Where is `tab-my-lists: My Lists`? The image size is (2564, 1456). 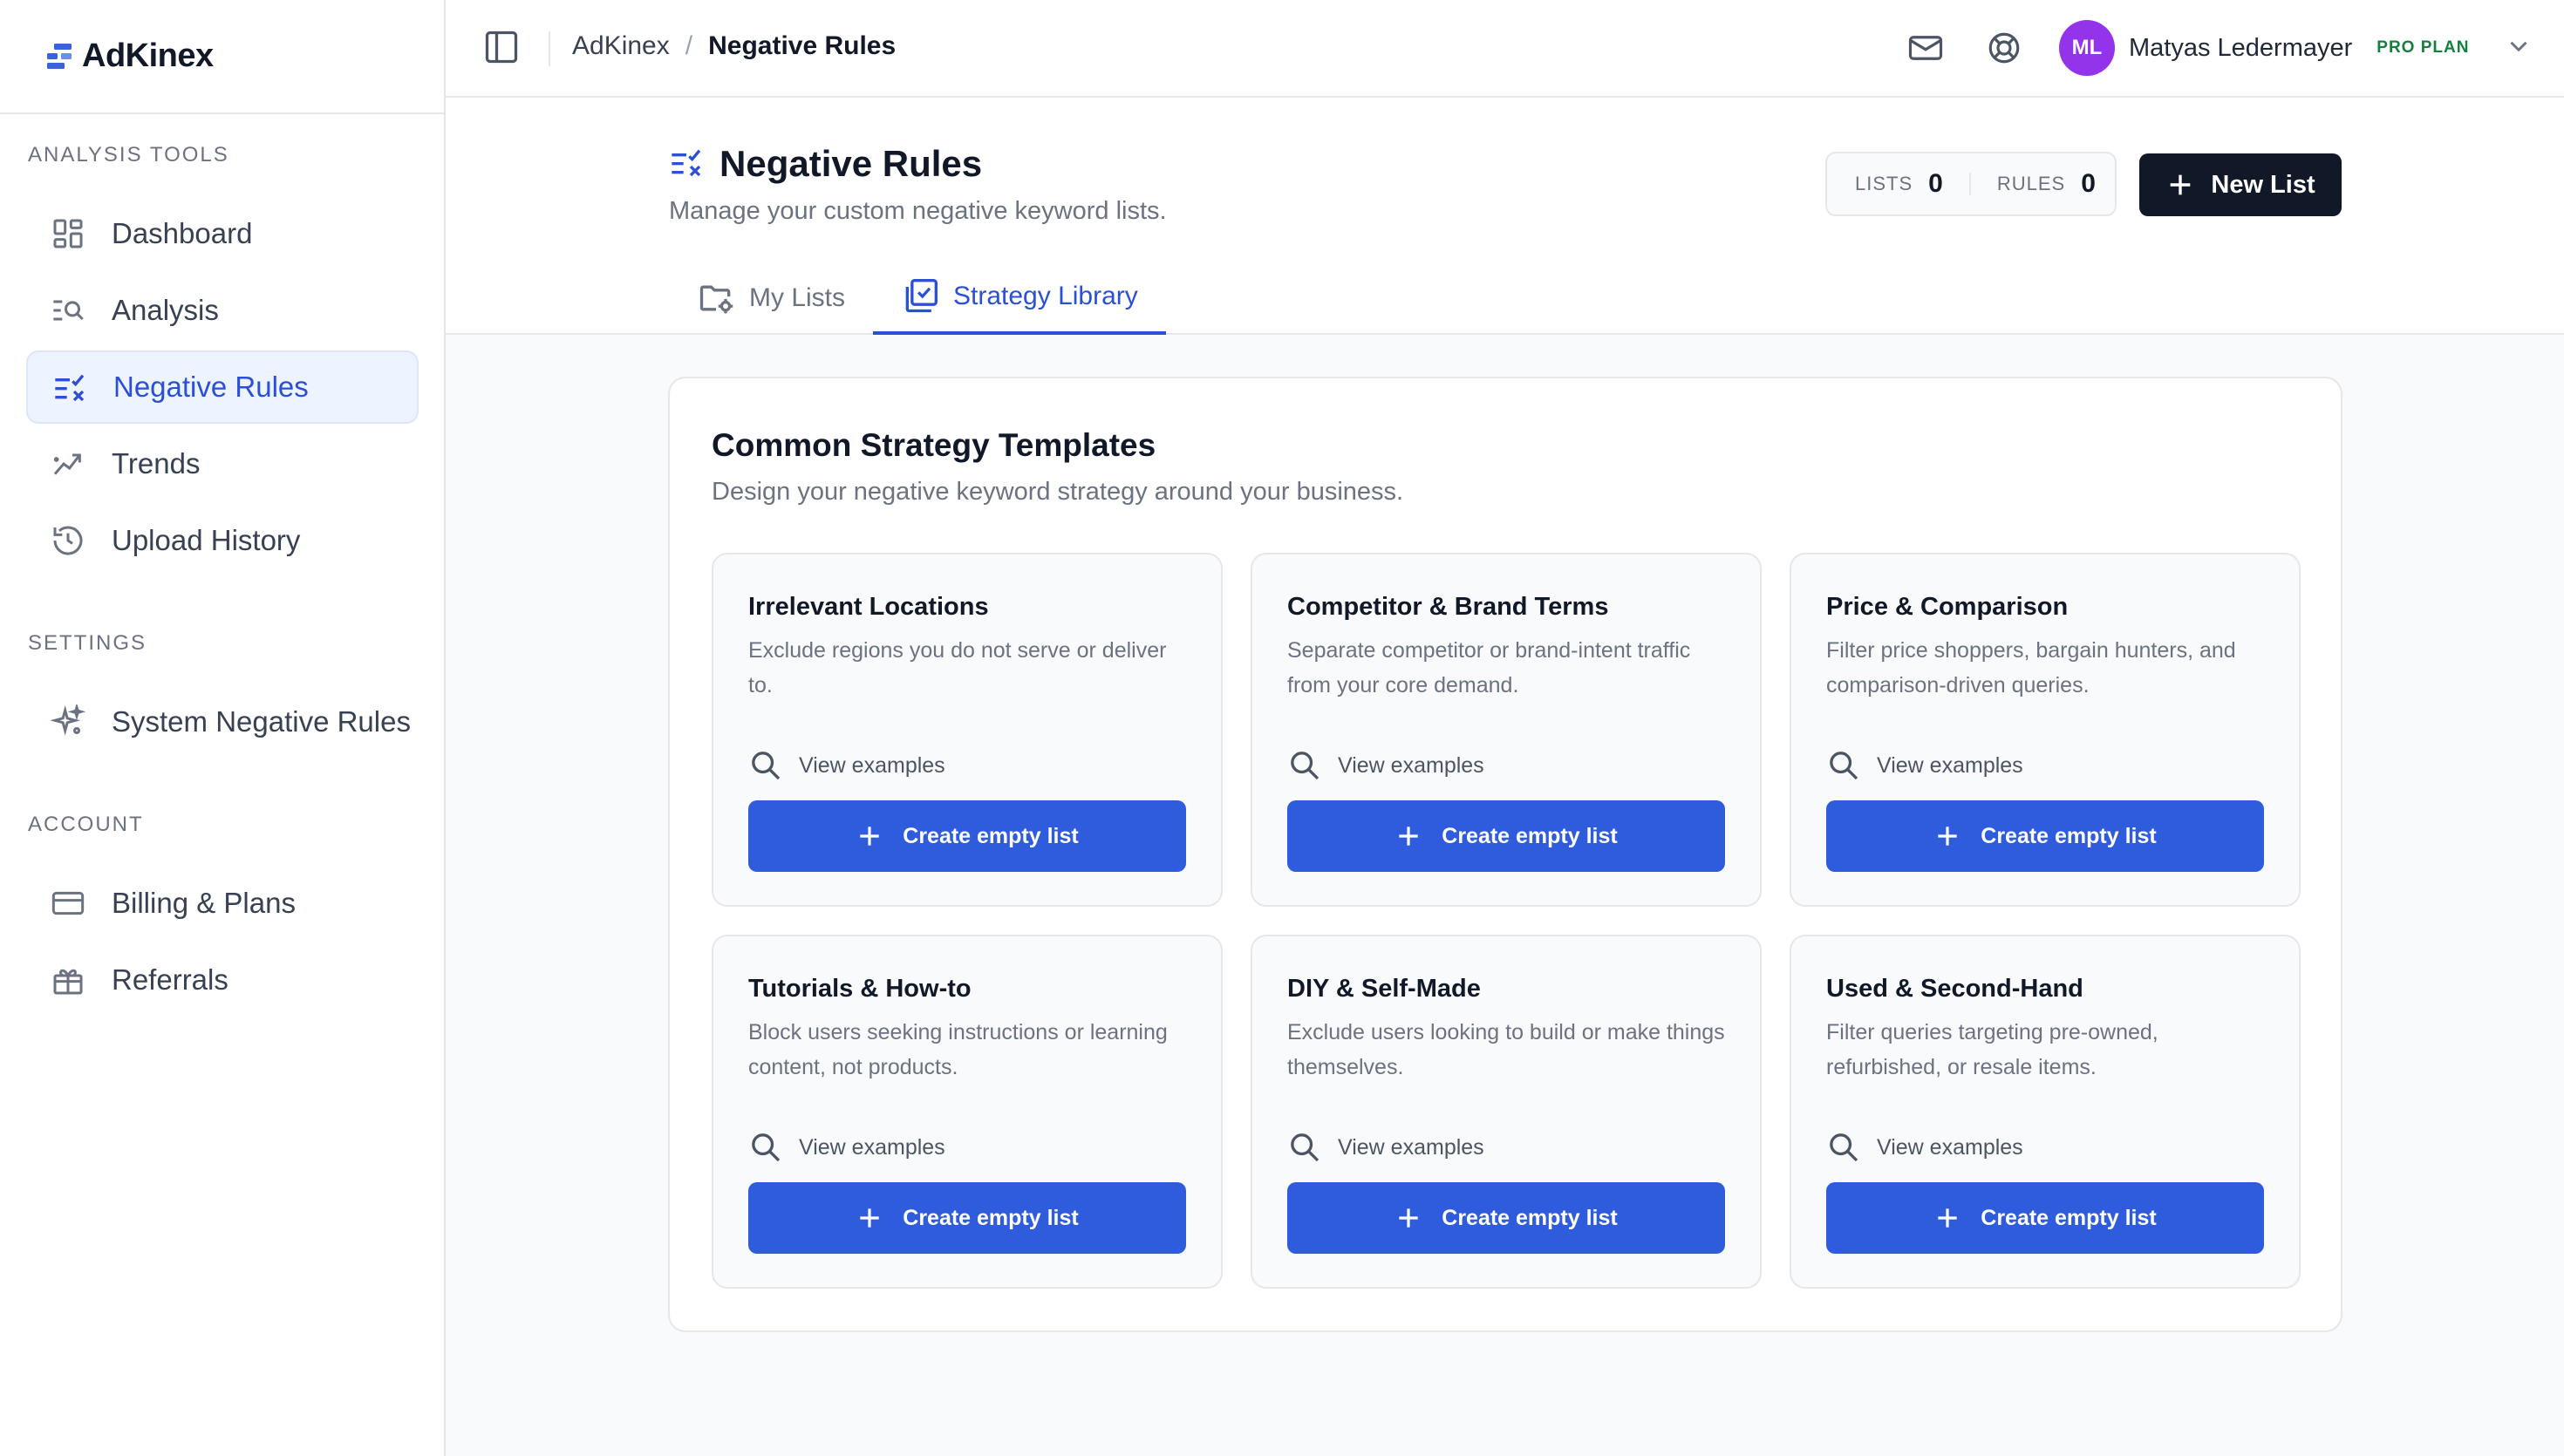
tab-my-lists: My Lists is located at coordinates (771, 298).